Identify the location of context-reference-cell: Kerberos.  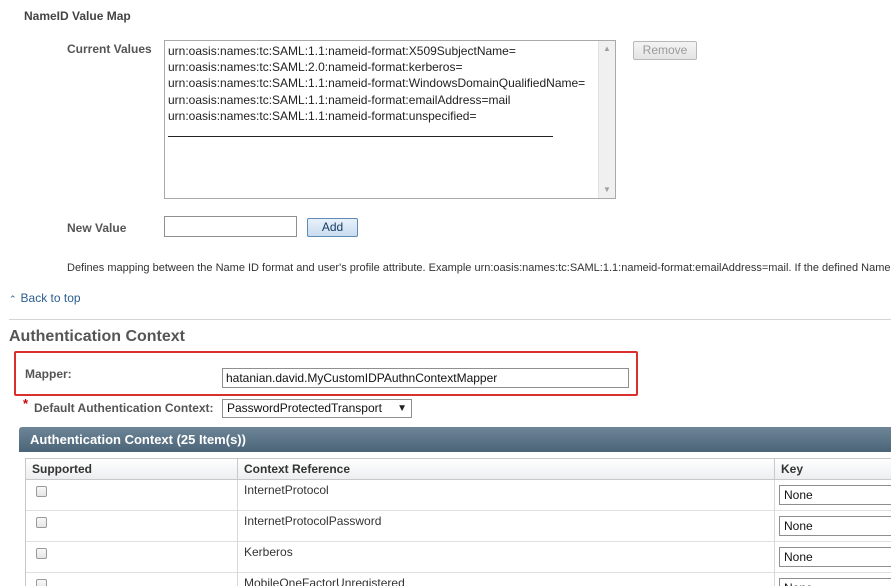
(506, 557).